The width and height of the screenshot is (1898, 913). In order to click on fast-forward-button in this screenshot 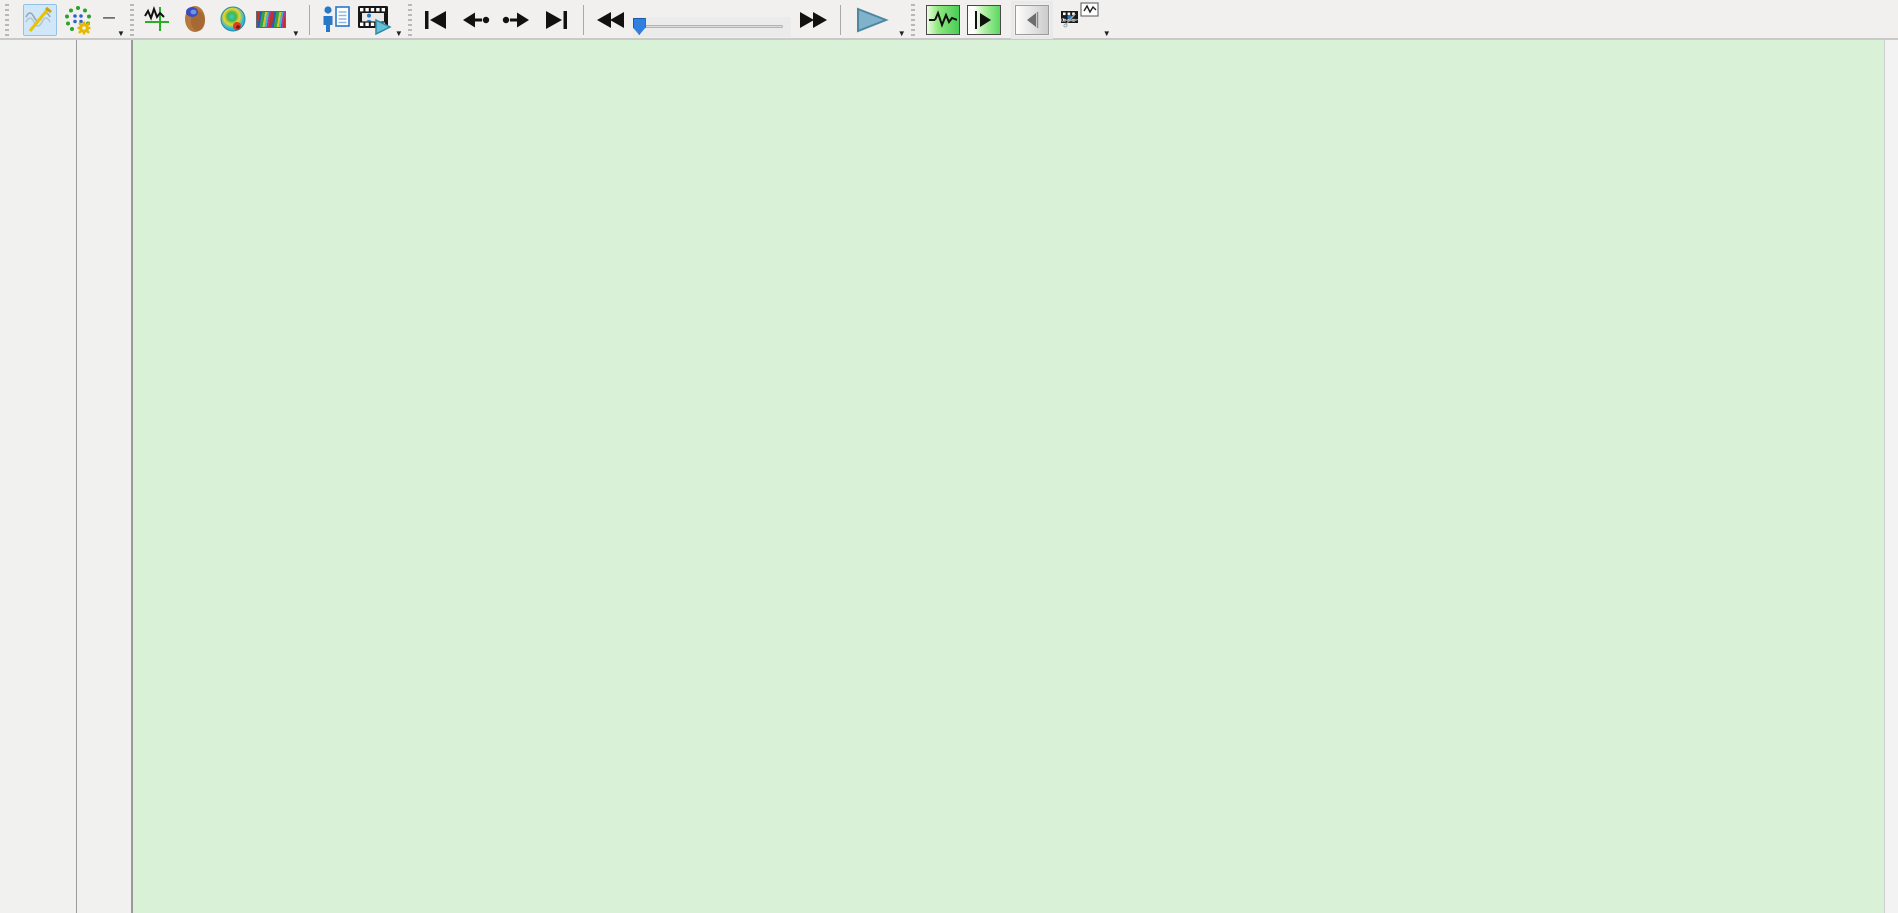, I will do `click(813, 20)`.